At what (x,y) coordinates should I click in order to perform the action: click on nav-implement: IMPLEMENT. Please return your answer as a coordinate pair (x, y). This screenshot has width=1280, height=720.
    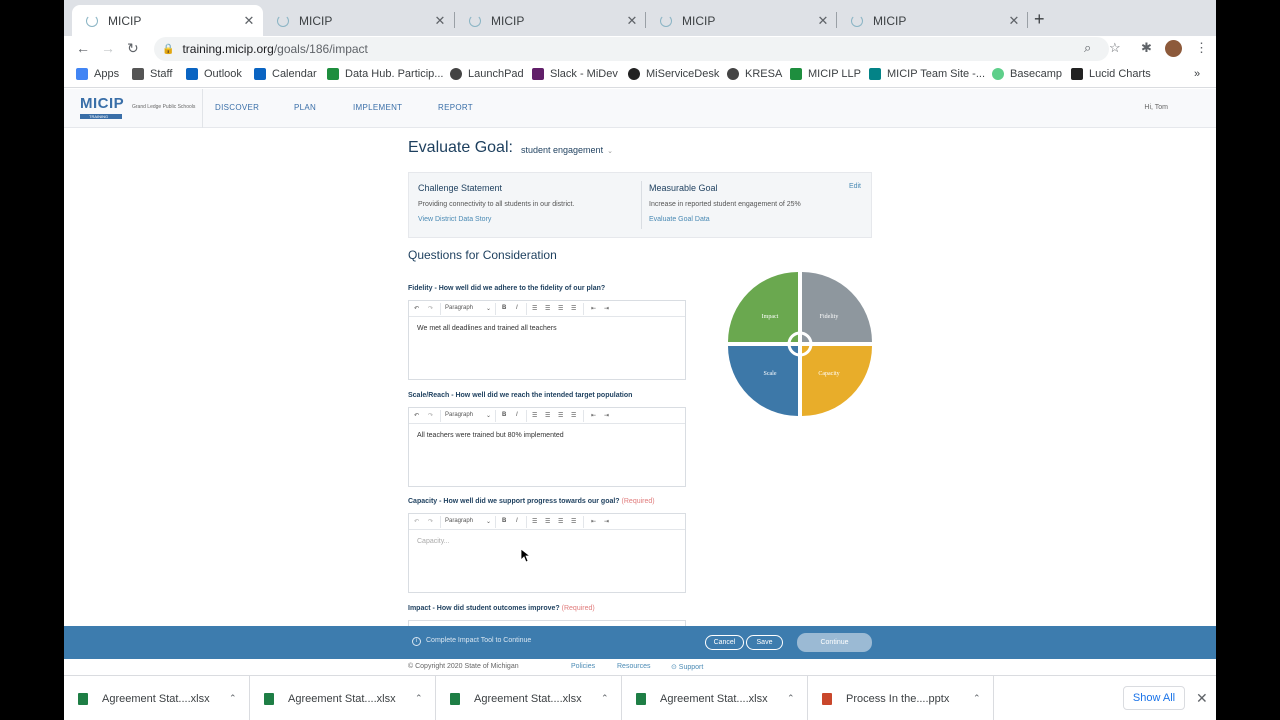
    Looking at the image, I should click on (377, 107).